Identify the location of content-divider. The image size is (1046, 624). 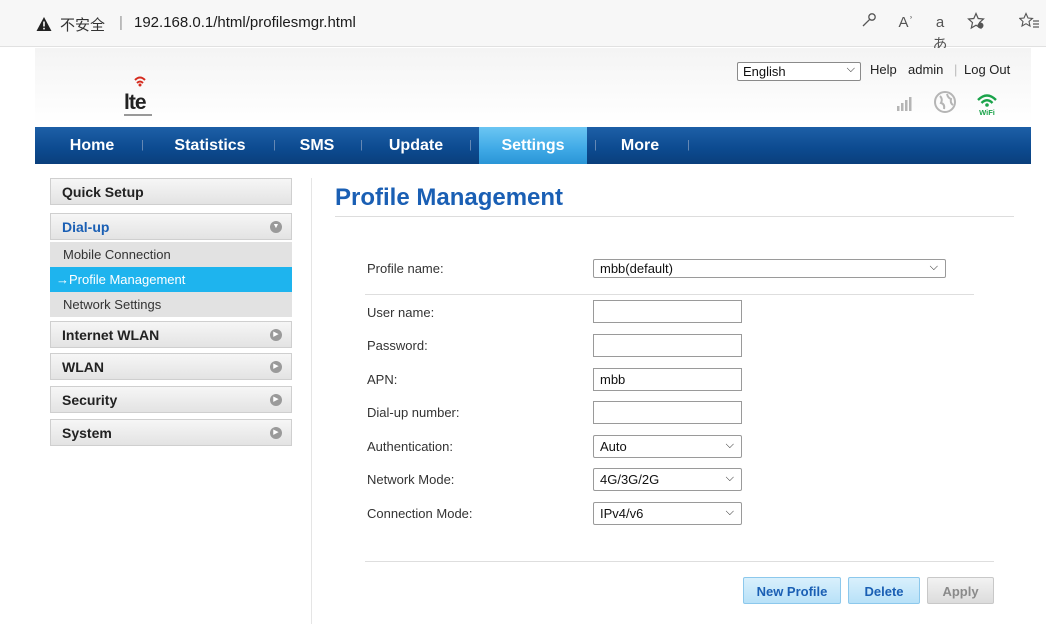
(311, 401).